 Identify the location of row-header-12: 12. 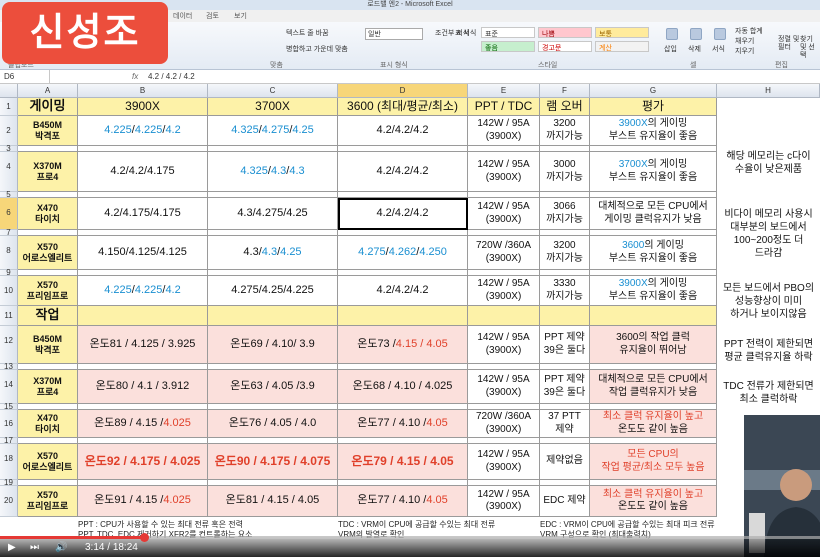
(9, 345).